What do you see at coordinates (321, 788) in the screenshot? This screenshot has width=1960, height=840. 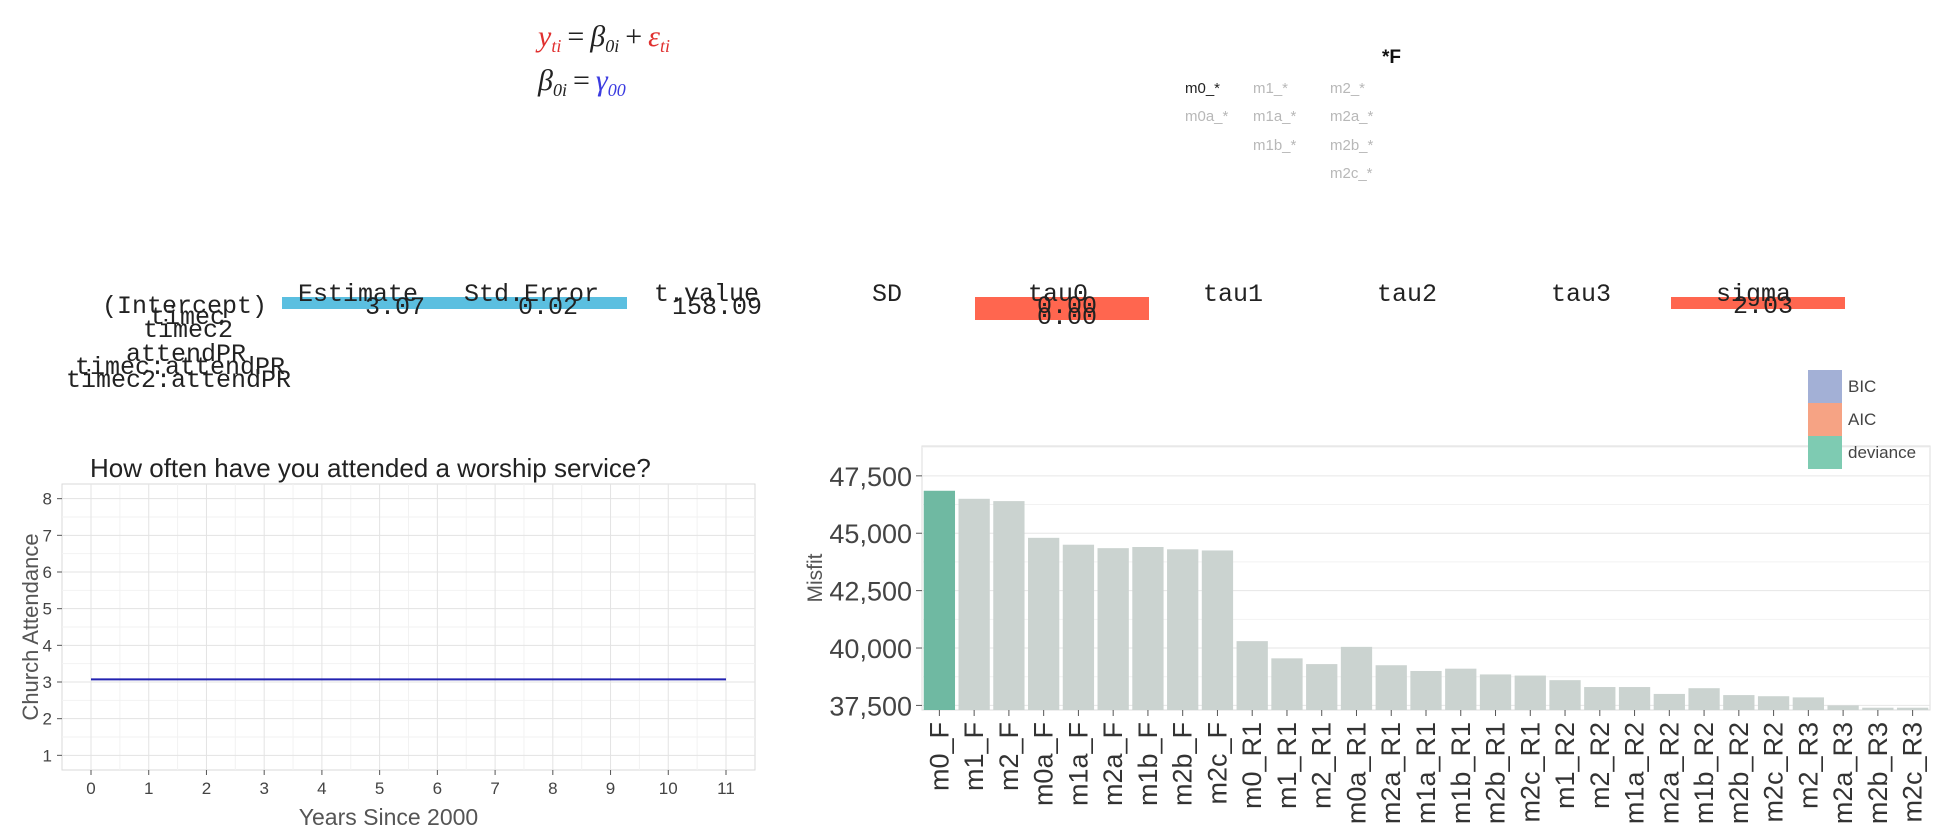 I see `line-chart-x-tick-label: 4` at bounding box center [321, 788].